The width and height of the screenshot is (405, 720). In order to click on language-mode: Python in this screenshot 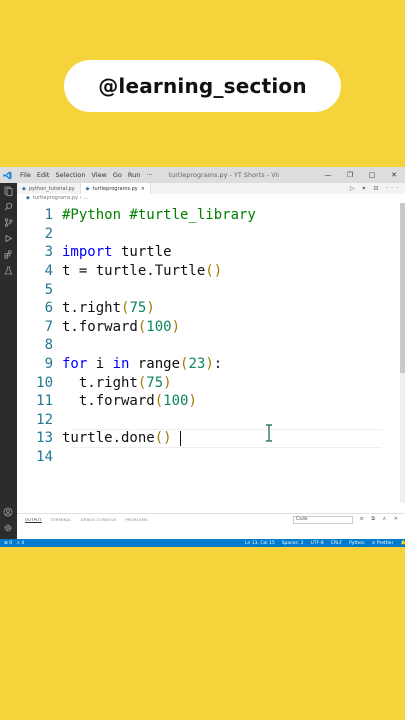, I will do `click(357, 543)`.